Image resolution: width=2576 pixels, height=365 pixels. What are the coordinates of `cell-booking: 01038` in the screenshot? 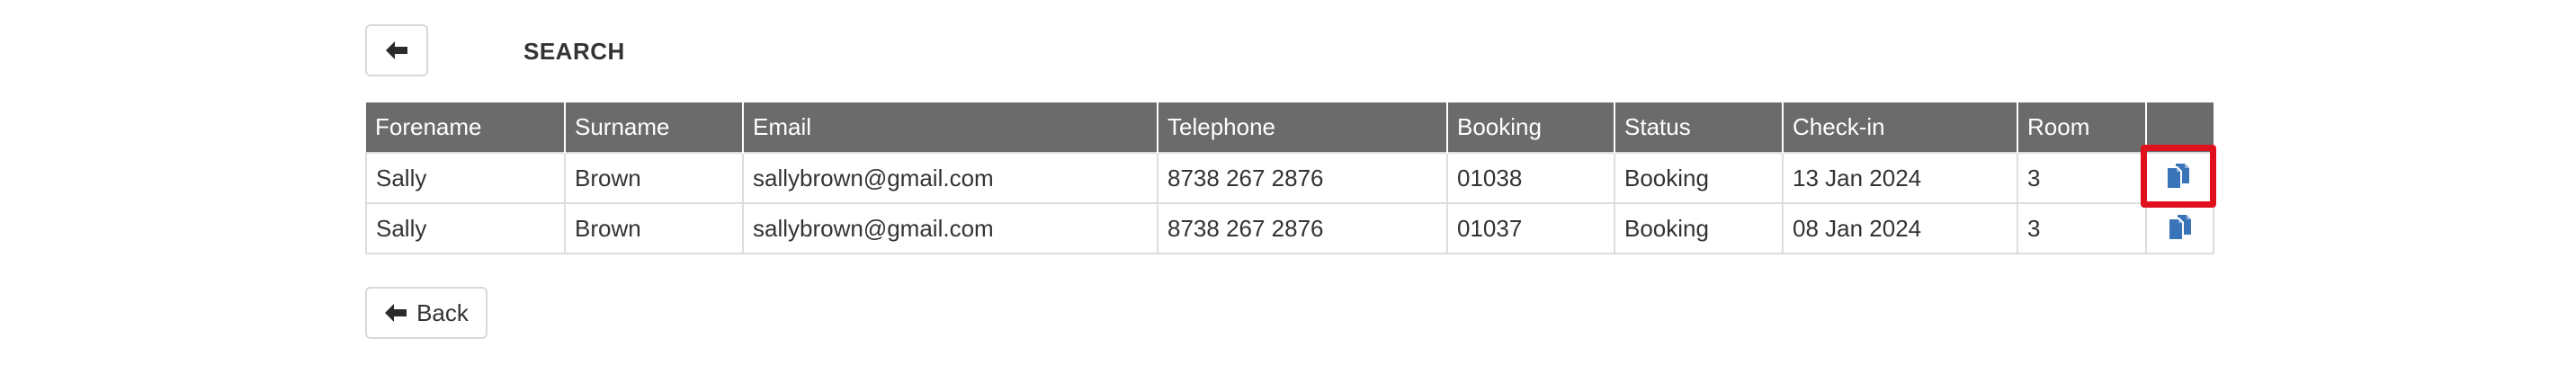 It's located at (1530, 178).